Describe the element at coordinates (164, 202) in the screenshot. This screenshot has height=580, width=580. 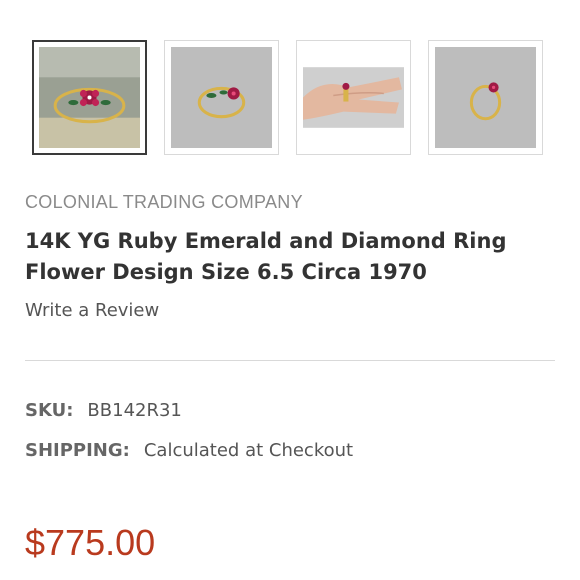
I see `brand-name: COLONIAL TRADING COMPANY` at that location.